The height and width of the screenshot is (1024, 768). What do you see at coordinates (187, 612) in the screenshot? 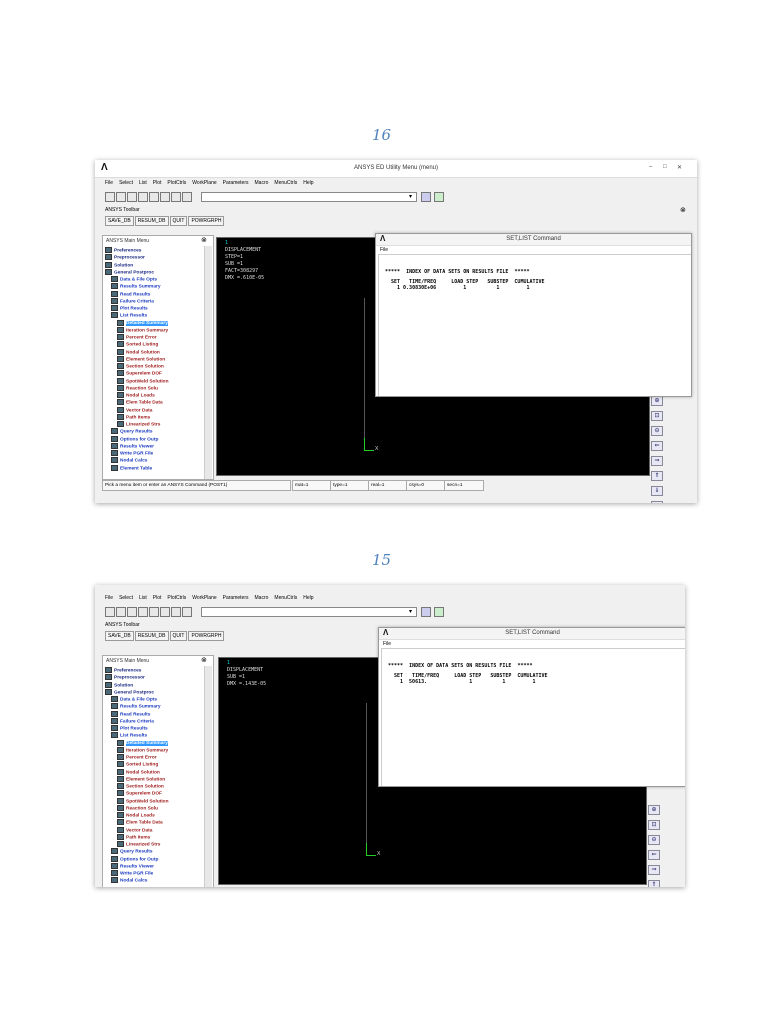
I see `raise-hidden-icon` at bounding box center [187, 612].